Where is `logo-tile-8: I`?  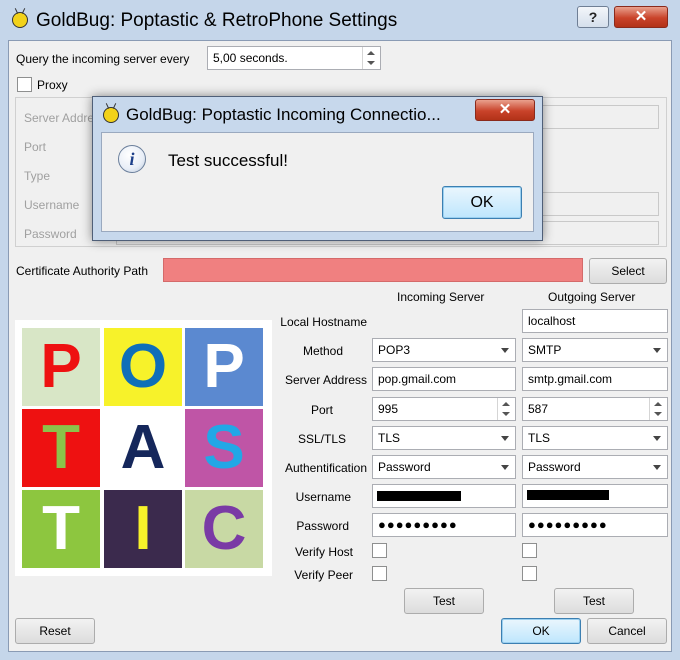
logo-tile-8: I is located at coordinates (143, 529).